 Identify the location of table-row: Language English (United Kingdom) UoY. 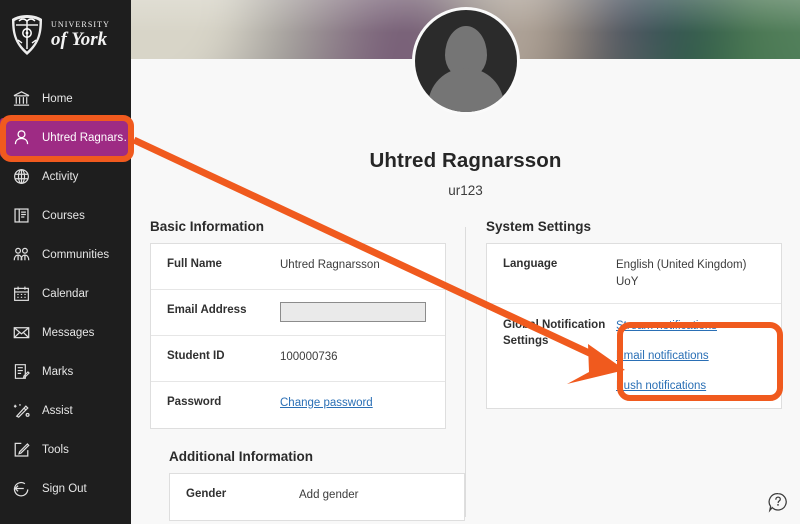
(634, 274).